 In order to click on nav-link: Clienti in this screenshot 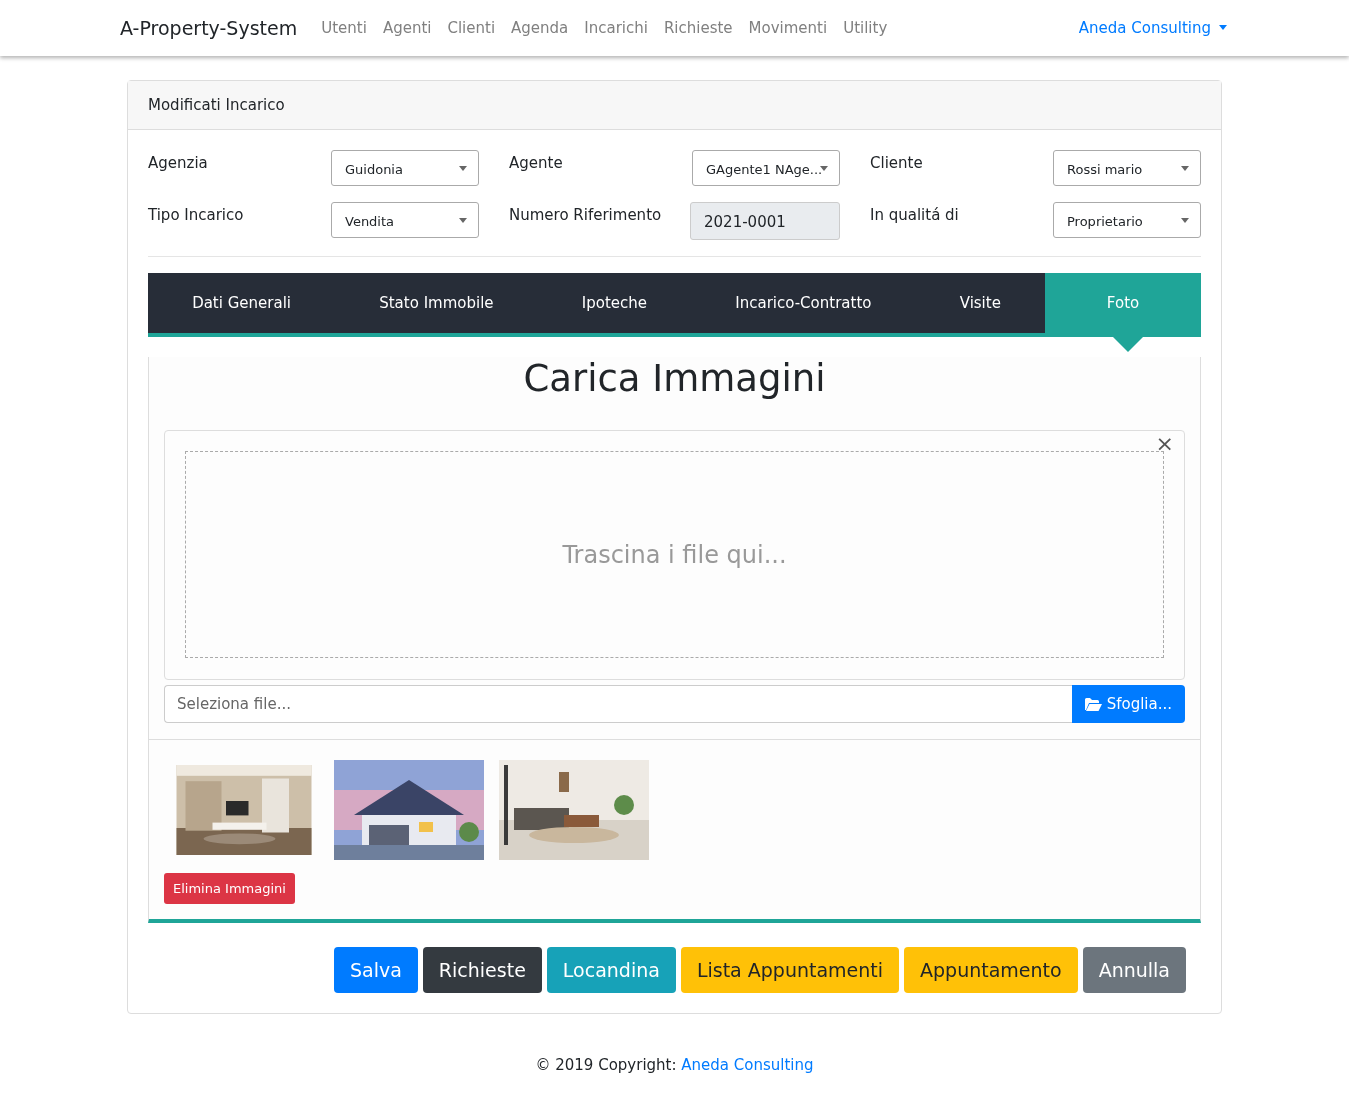, I will do `click(471, 28)`.